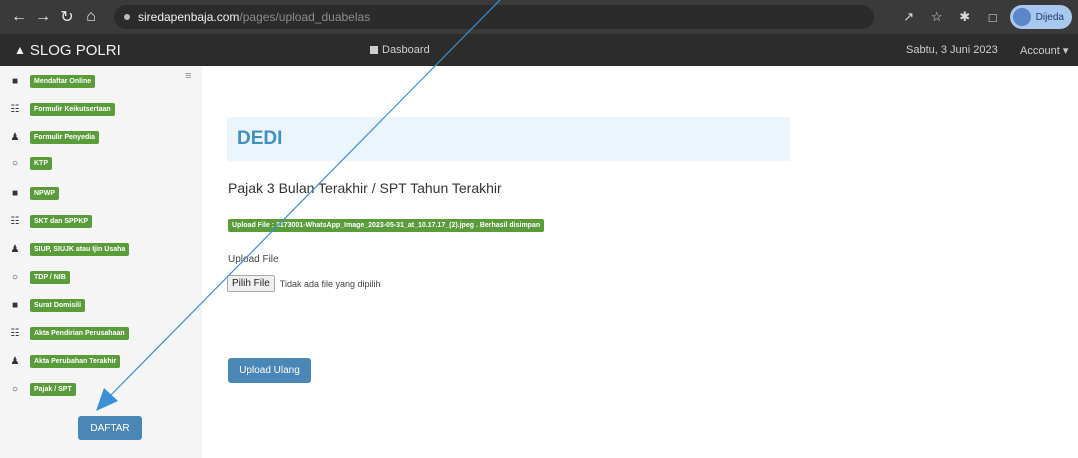 The height and width of the screenshot is (458, 1078). I want to click on file-status-text: Tidak ada file yang dipilih, so click(330, 283).